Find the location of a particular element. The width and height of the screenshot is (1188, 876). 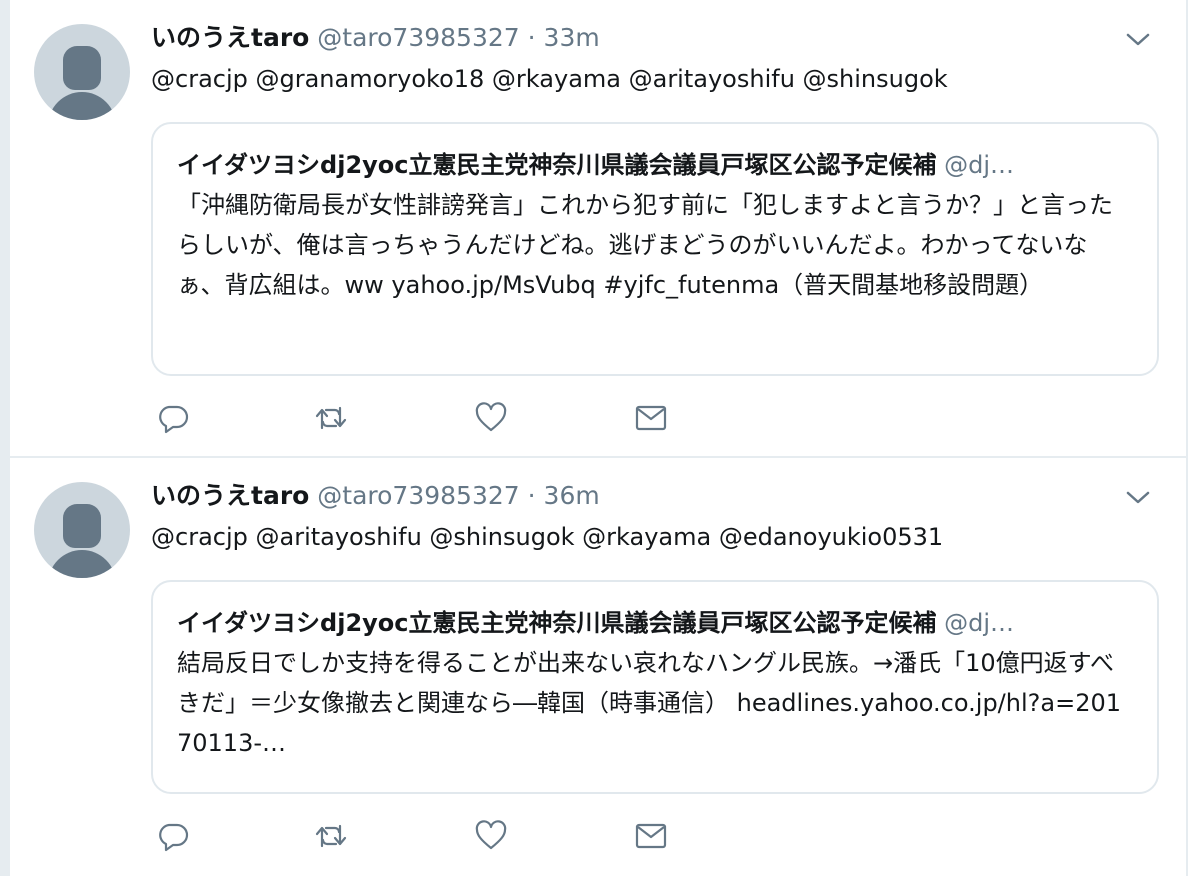

tweet-header: いのうえtaro @taro73985327 · 33m is located at coordinates (375, 38).